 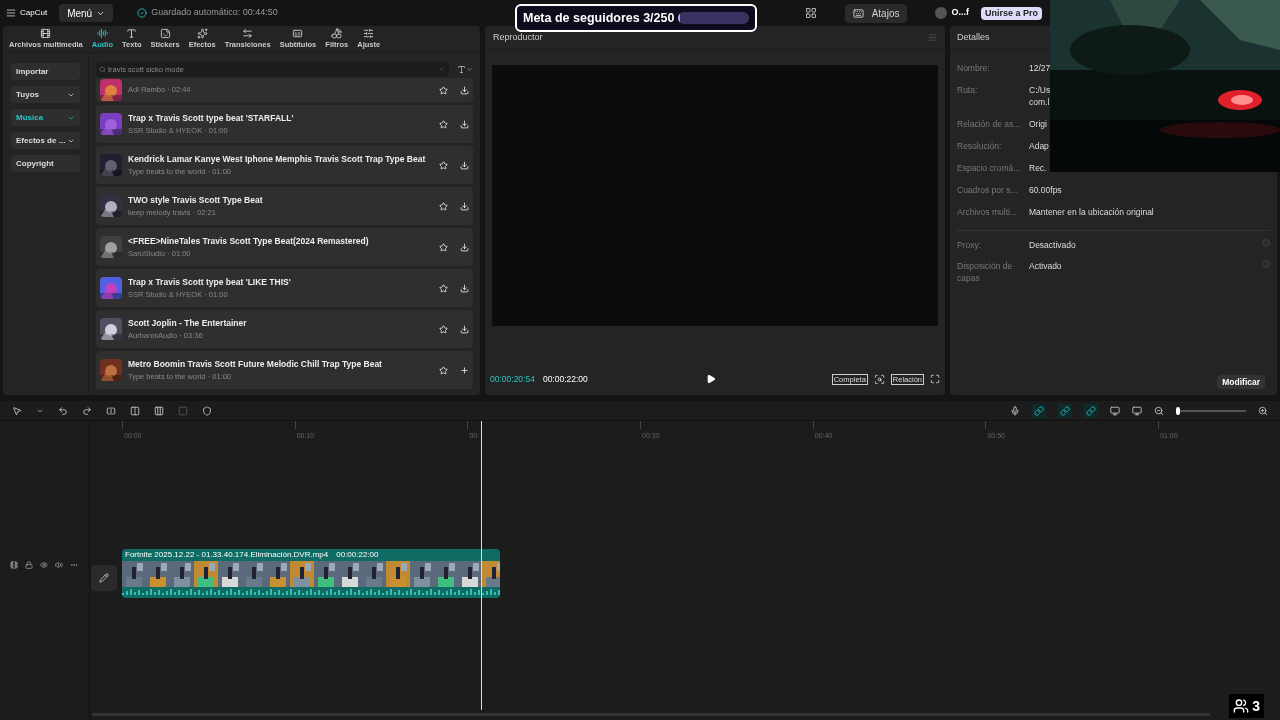 What do you see at coordinates (1040, 102) in the screenshot?
I see `detail-value: com.l` at bounding box center [1040, 102].